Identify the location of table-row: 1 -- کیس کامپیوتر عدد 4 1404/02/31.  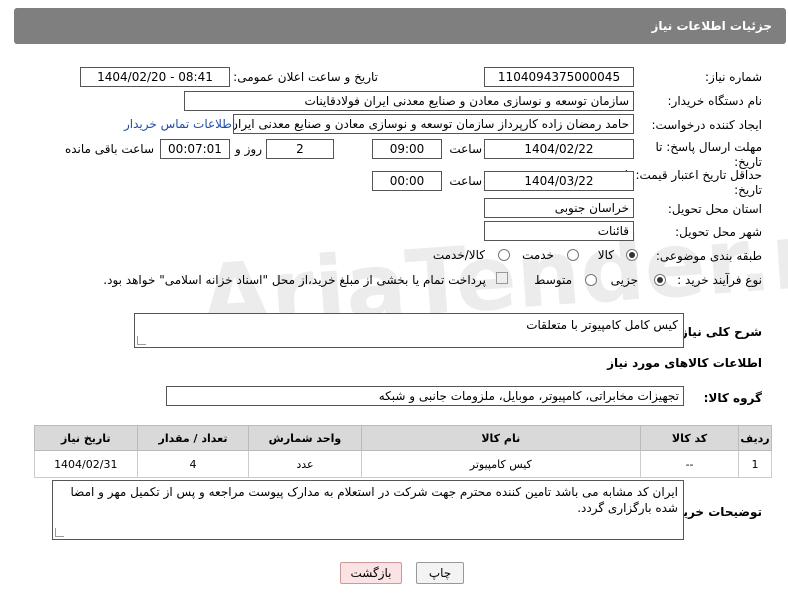
(403, 464).